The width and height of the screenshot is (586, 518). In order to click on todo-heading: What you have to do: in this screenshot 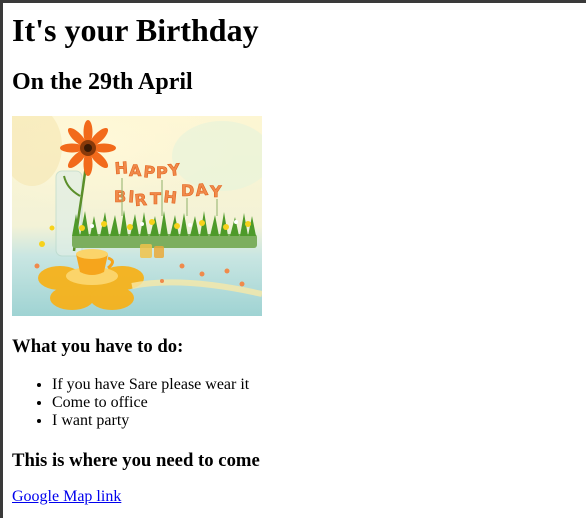, I will do `click(98, 346)`.